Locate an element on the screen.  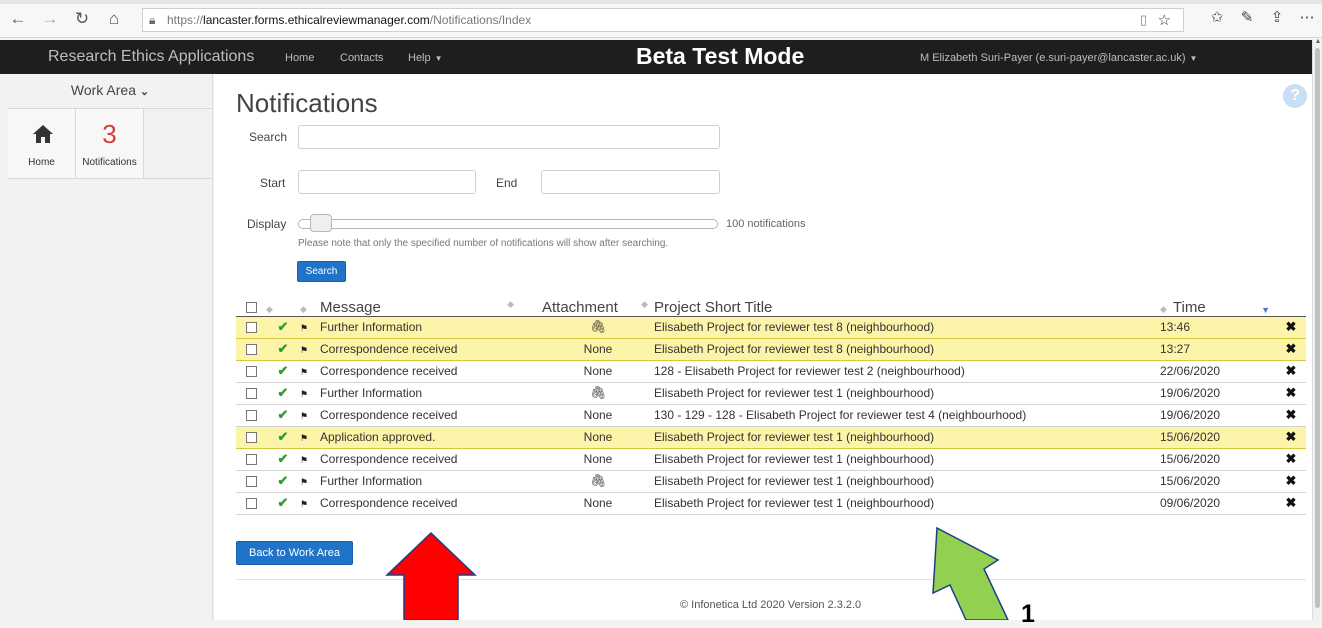
work-area-toggle: Work Area ⌄ is located at coordinates (110, 91).